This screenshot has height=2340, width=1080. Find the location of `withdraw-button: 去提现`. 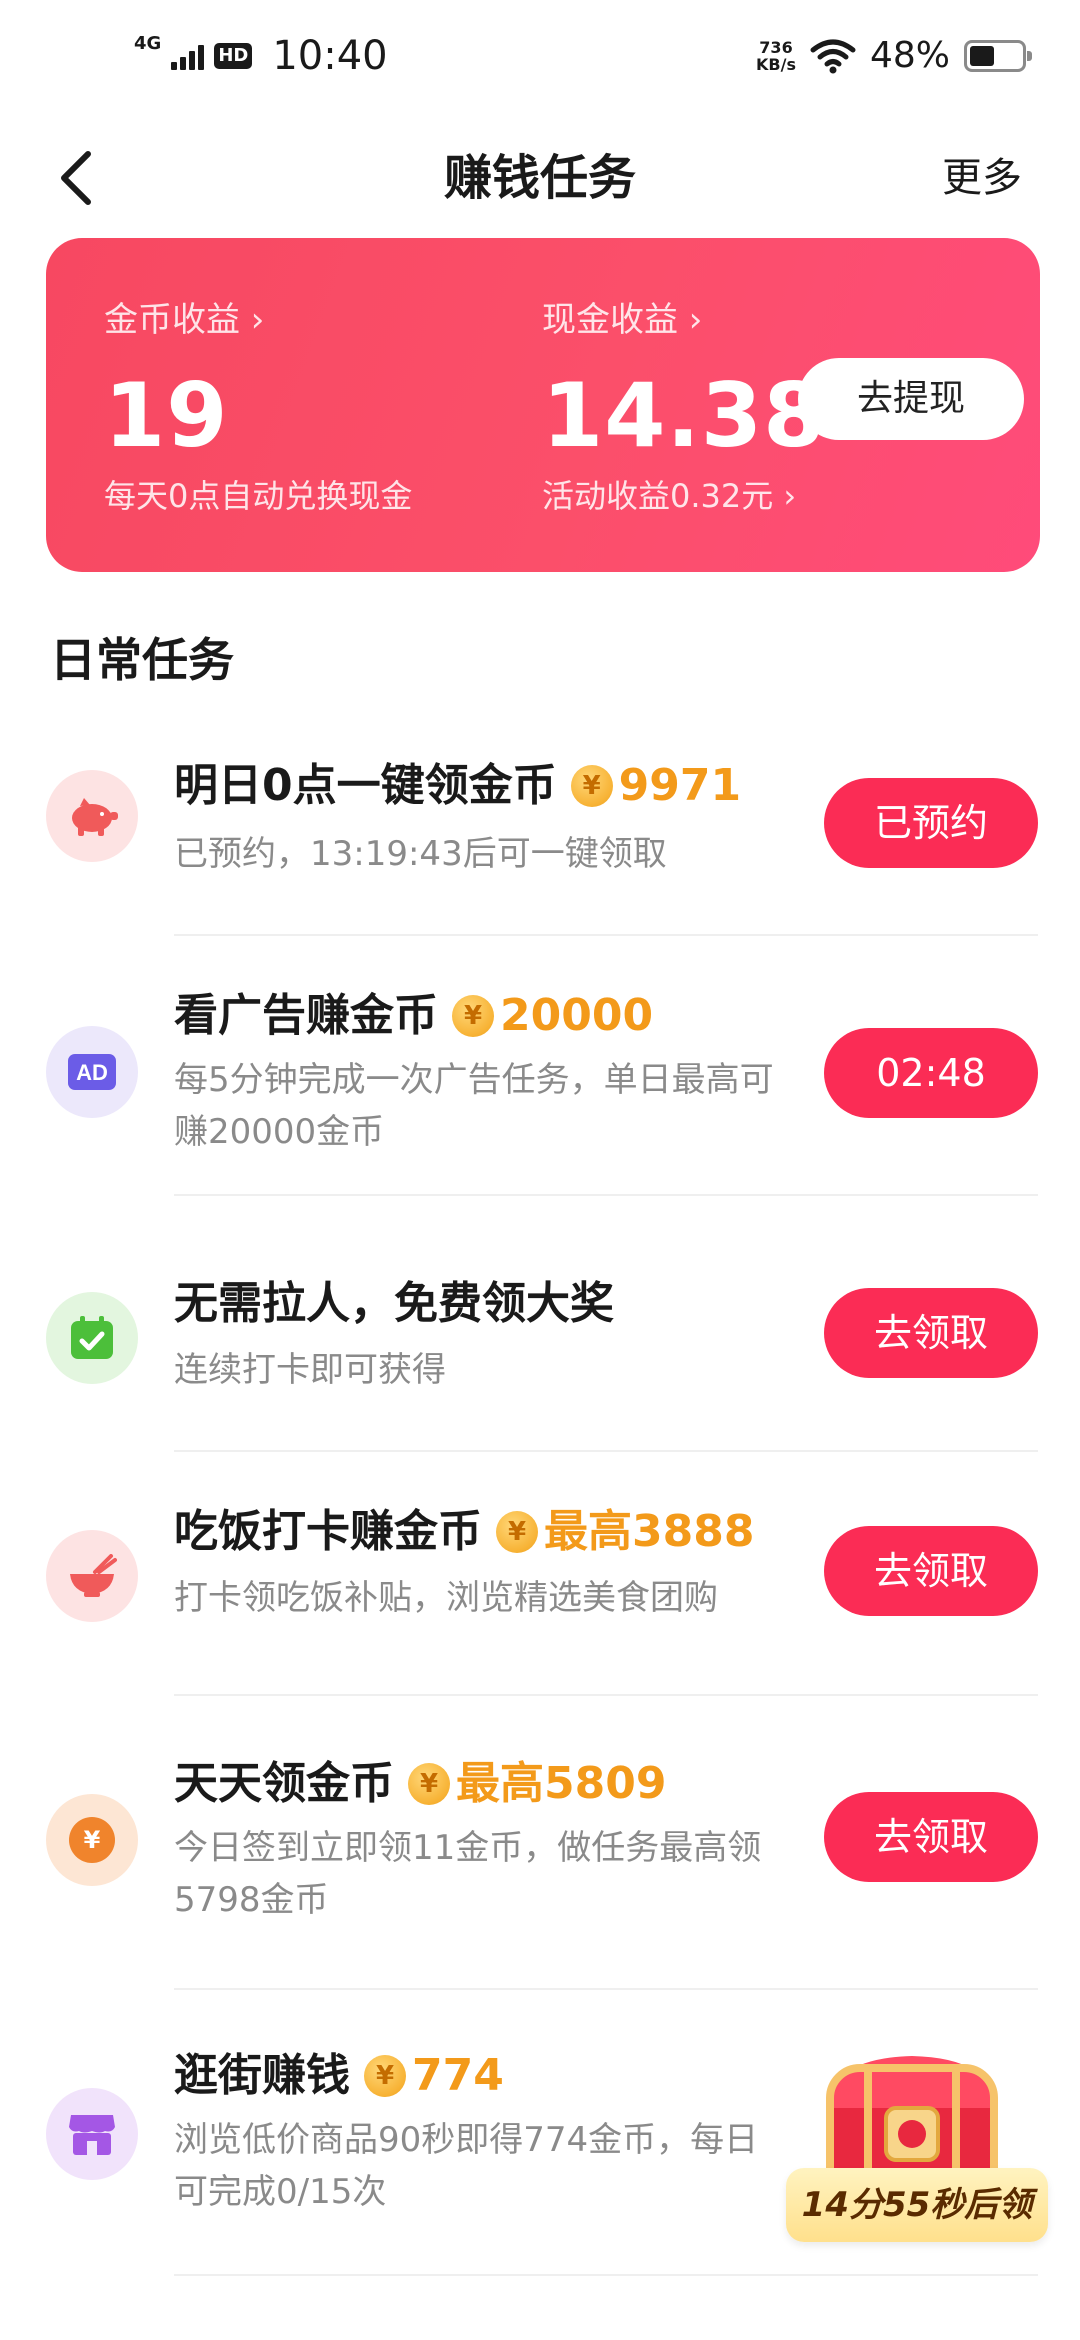

withdraw-button: 去提现 is located at coordinates (911, 399).